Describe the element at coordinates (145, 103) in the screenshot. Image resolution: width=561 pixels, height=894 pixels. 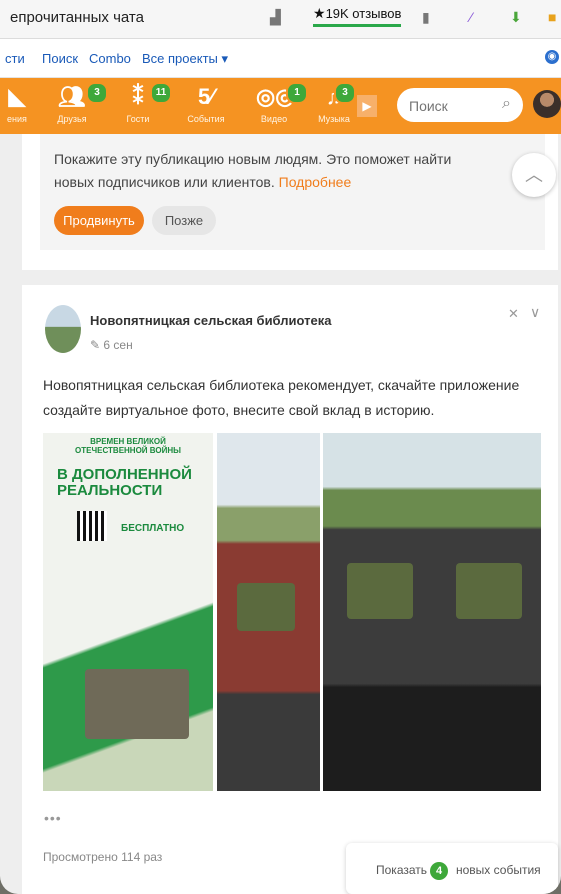
I see `nav-item-guests: ⁑ Гости 11` at that location.